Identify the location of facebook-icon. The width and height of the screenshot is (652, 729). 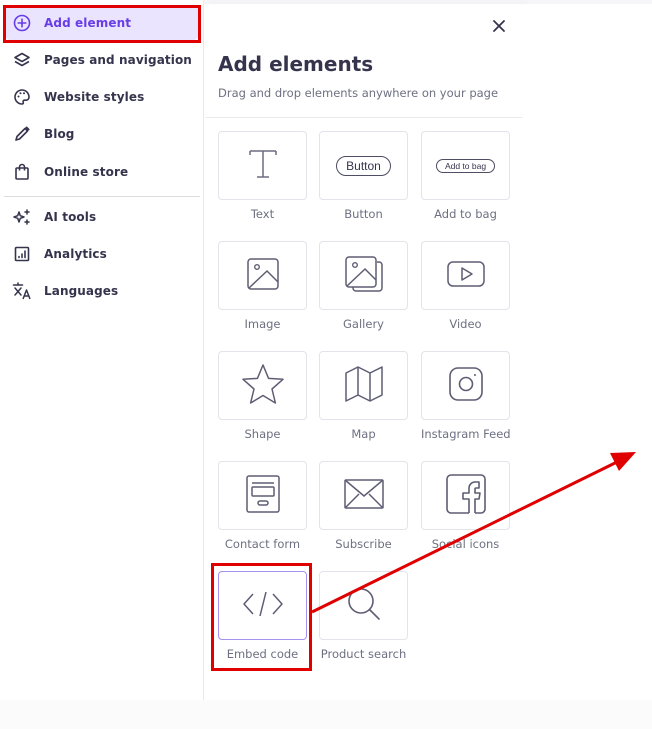
(466, 496).